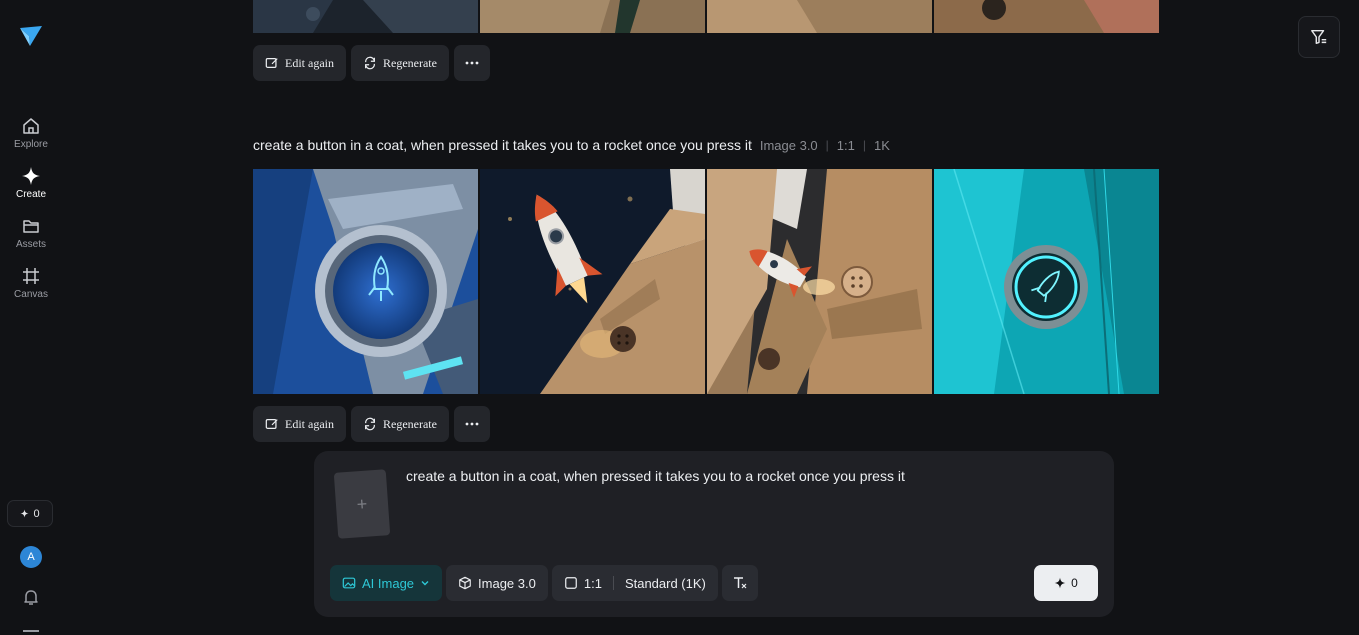 This screenshot has height=635, width=1359. I want to click on generate-button: 0, so click(1066, 583).